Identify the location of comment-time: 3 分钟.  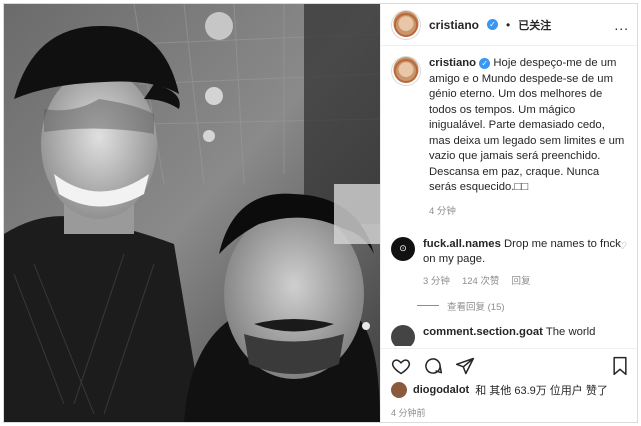
(436, 281).